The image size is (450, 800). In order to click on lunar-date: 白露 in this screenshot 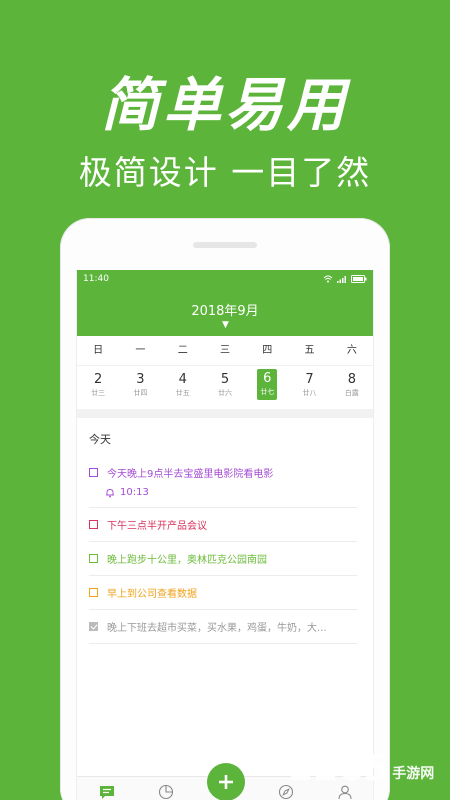, I will do `click(351, 393)`.